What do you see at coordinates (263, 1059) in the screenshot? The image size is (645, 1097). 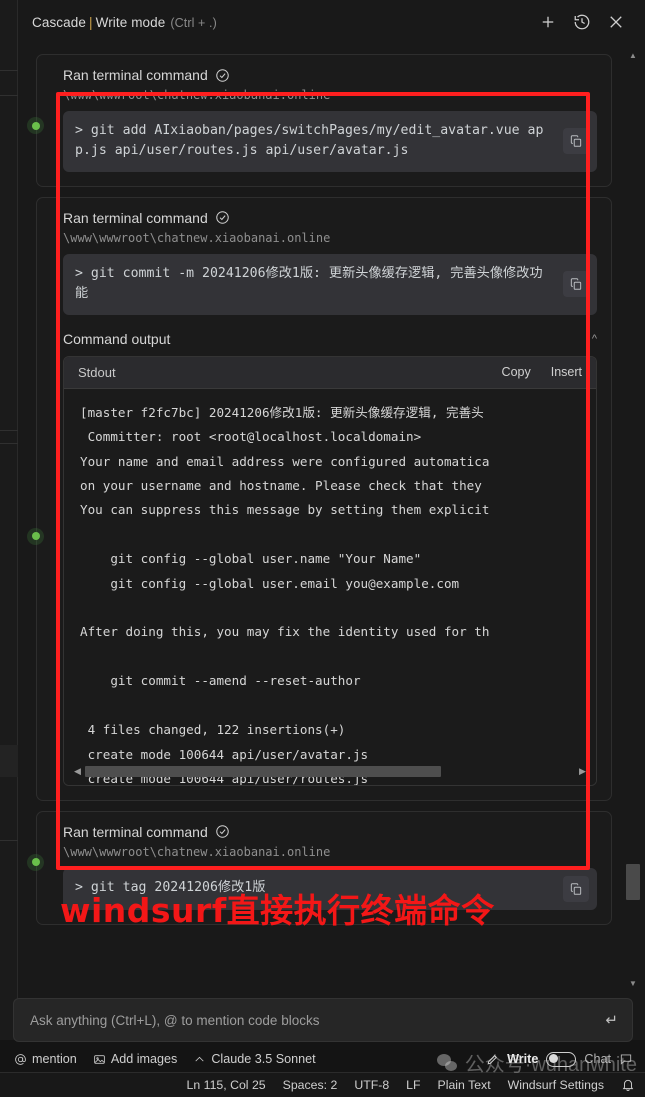 I see `model-label: Claude 3.5 Sonnet` at bounding box center [263, 1059].